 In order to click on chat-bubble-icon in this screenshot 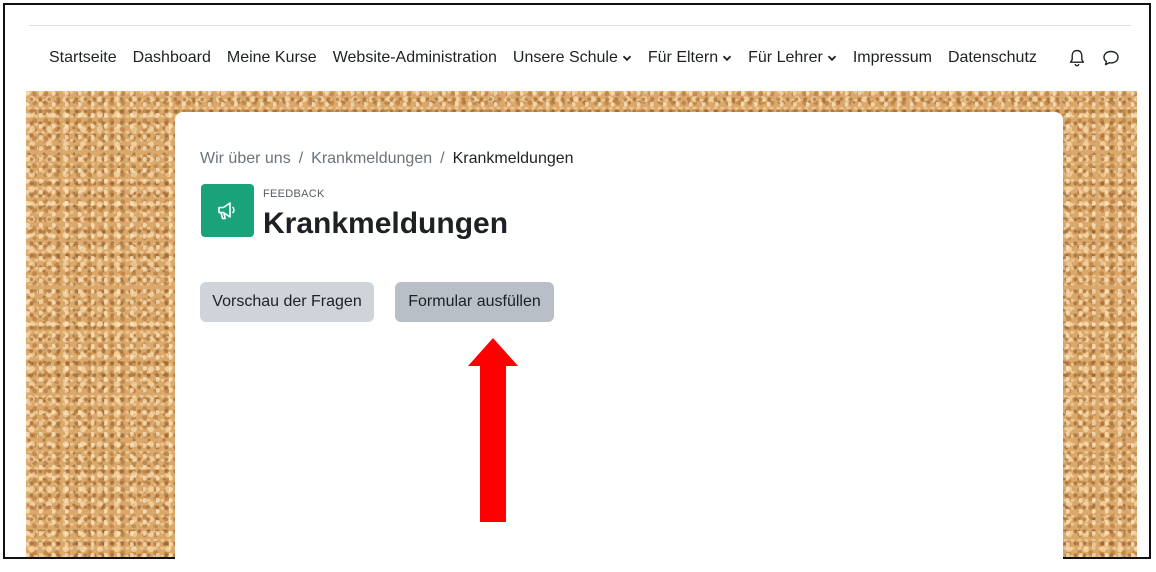, I will do `click(1111, 58)`.